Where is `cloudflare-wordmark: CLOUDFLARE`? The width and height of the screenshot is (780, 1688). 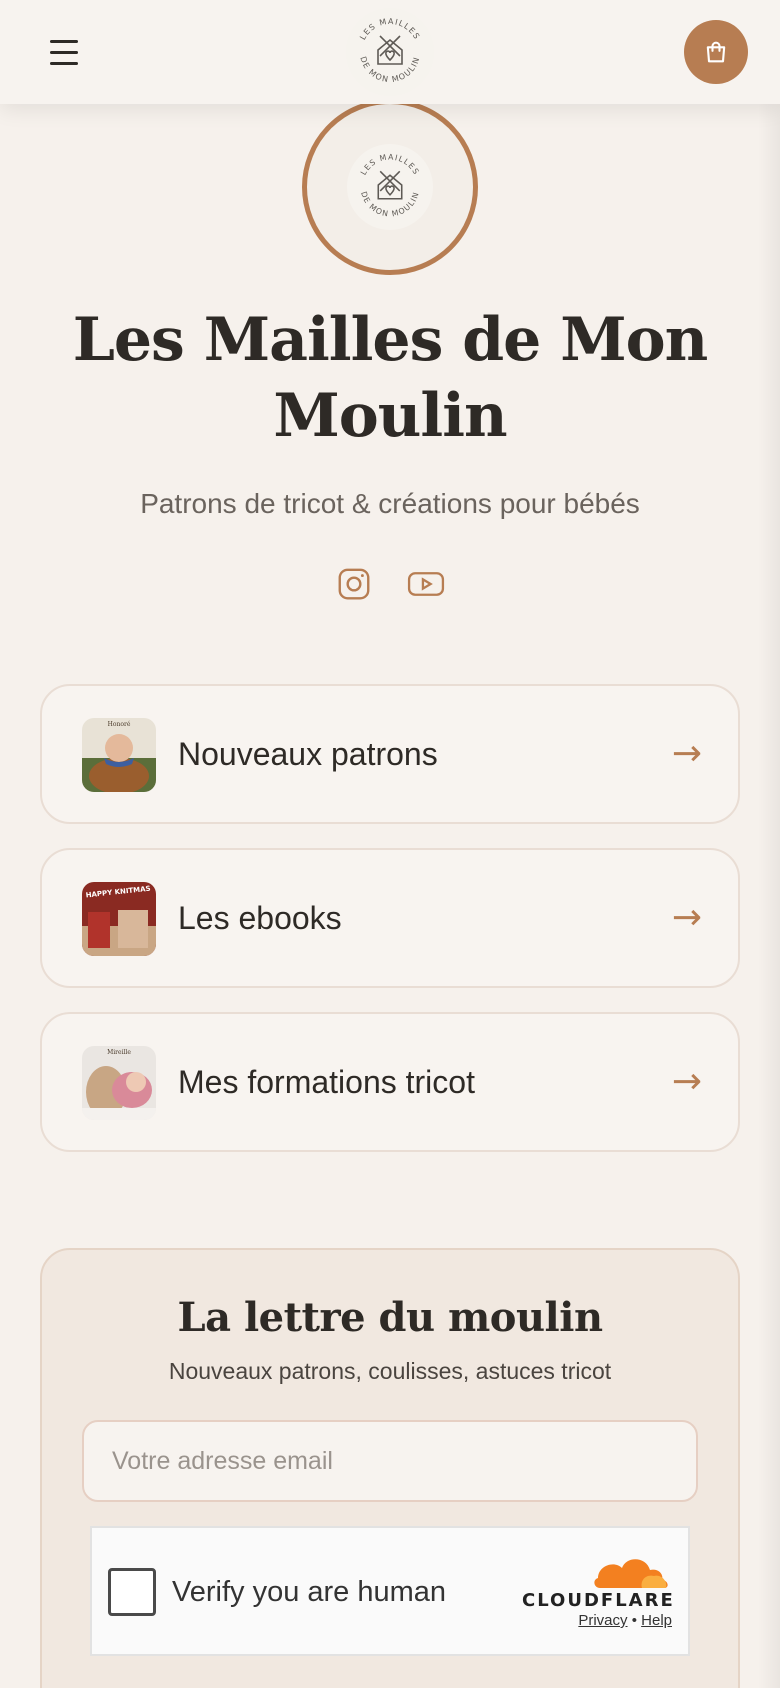 cloudflare-wordmark: CLOUDFLARE is located at coordinates (598, 1600).